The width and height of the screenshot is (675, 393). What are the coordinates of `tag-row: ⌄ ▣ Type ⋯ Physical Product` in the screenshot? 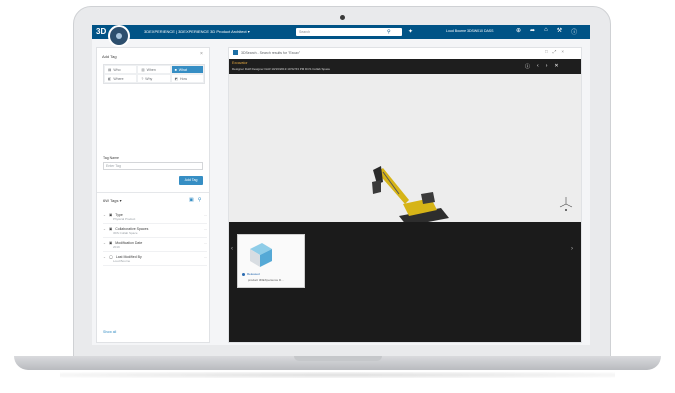 It's located at (155, 217).